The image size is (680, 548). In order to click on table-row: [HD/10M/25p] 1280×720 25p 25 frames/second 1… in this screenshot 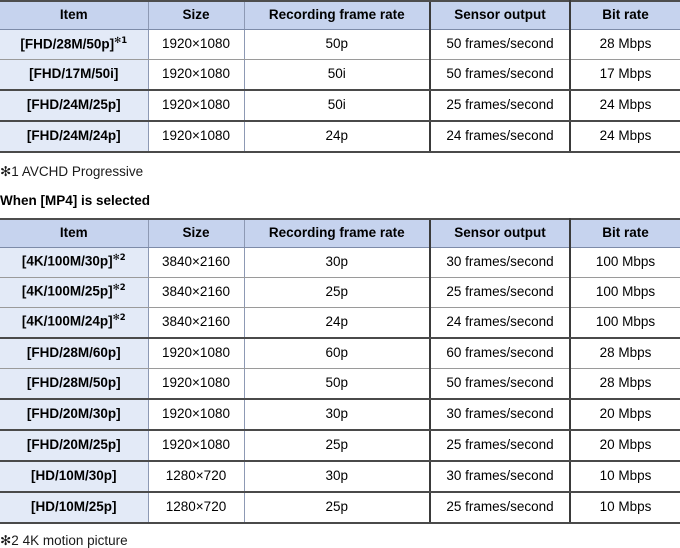, I will do `click(340, 507)`.